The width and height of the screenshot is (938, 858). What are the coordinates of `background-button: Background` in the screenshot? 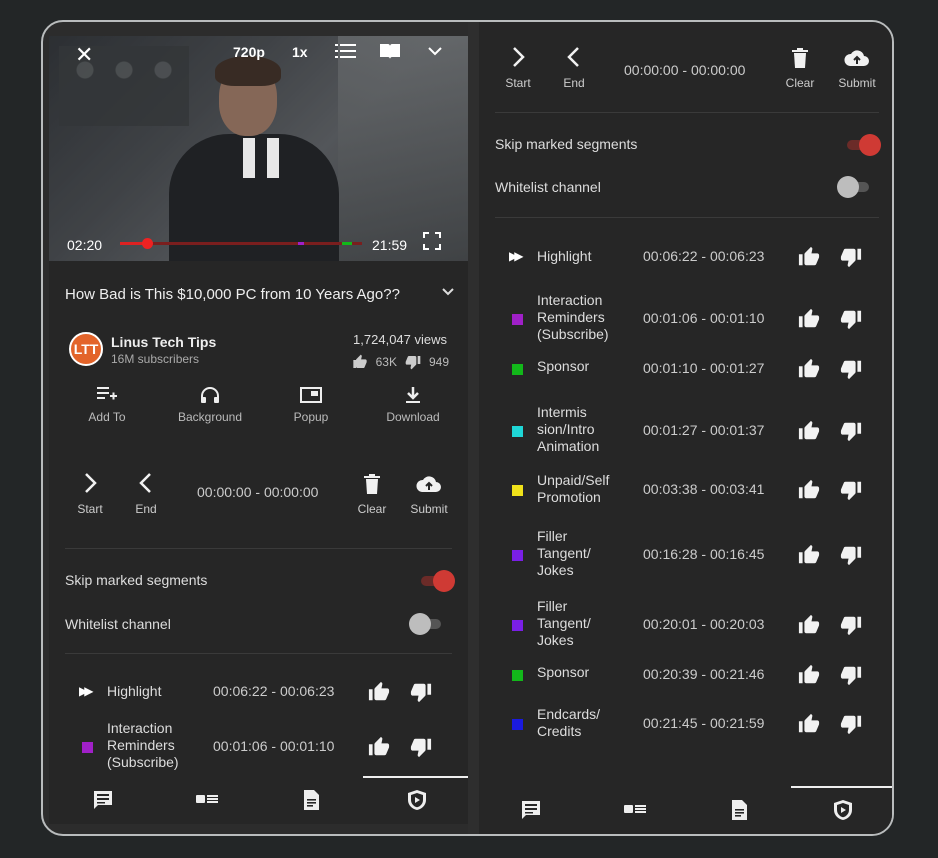 It's located at (210, 405).